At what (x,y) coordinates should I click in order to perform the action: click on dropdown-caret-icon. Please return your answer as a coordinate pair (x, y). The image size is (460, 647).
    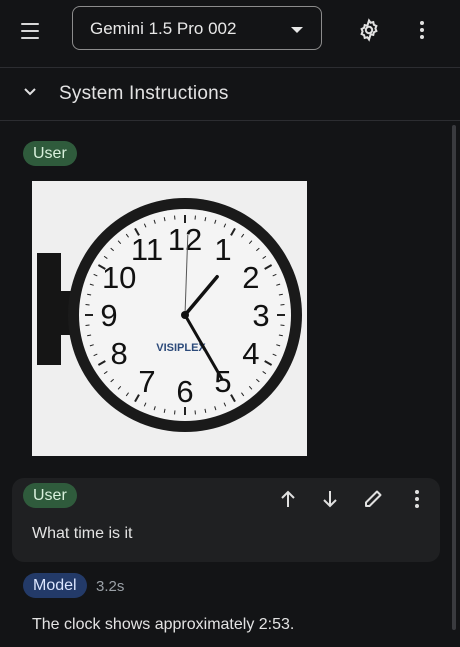
    Looking at the image, I should click on (297, 30).